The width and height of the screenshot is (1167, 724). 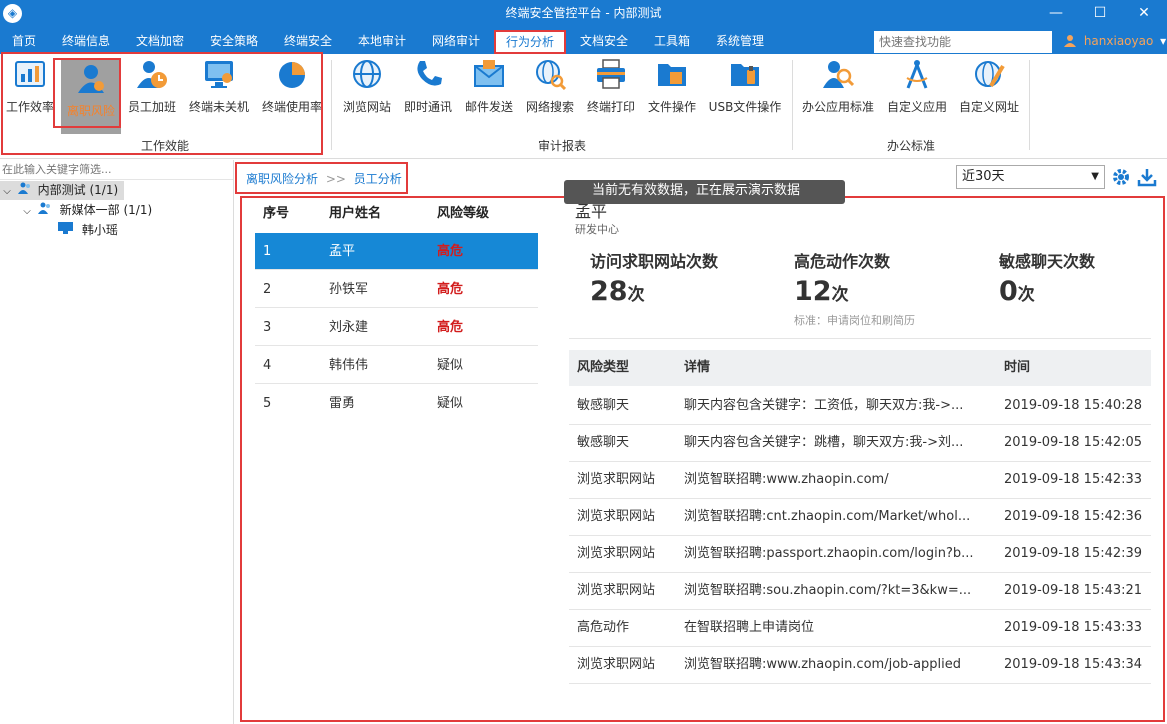 I want to click on ribbon-not-shutdown: 终端未关机, so click(x=219, y=86).